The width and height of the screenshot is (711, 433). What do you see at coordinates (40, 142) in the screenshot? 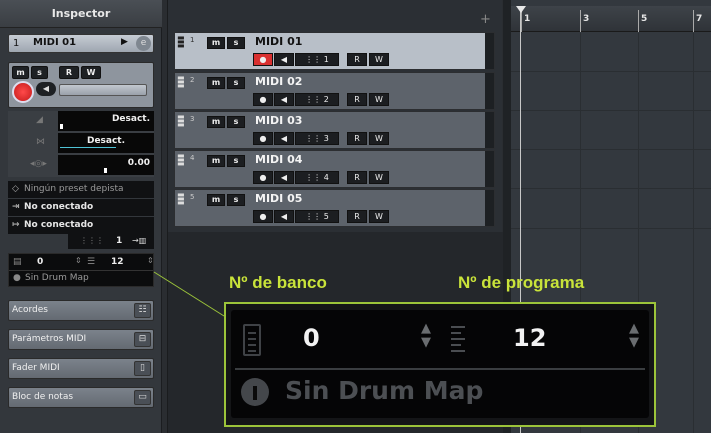
I see `transpose-icon: ⋈` at bounding box center [40, 142].